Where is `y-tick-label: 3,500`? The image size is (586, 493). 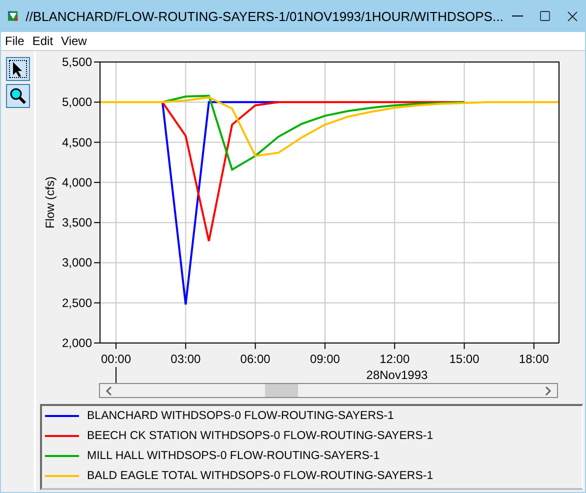
y-tick-label: 3,500 is located at coordinates (77, 223).